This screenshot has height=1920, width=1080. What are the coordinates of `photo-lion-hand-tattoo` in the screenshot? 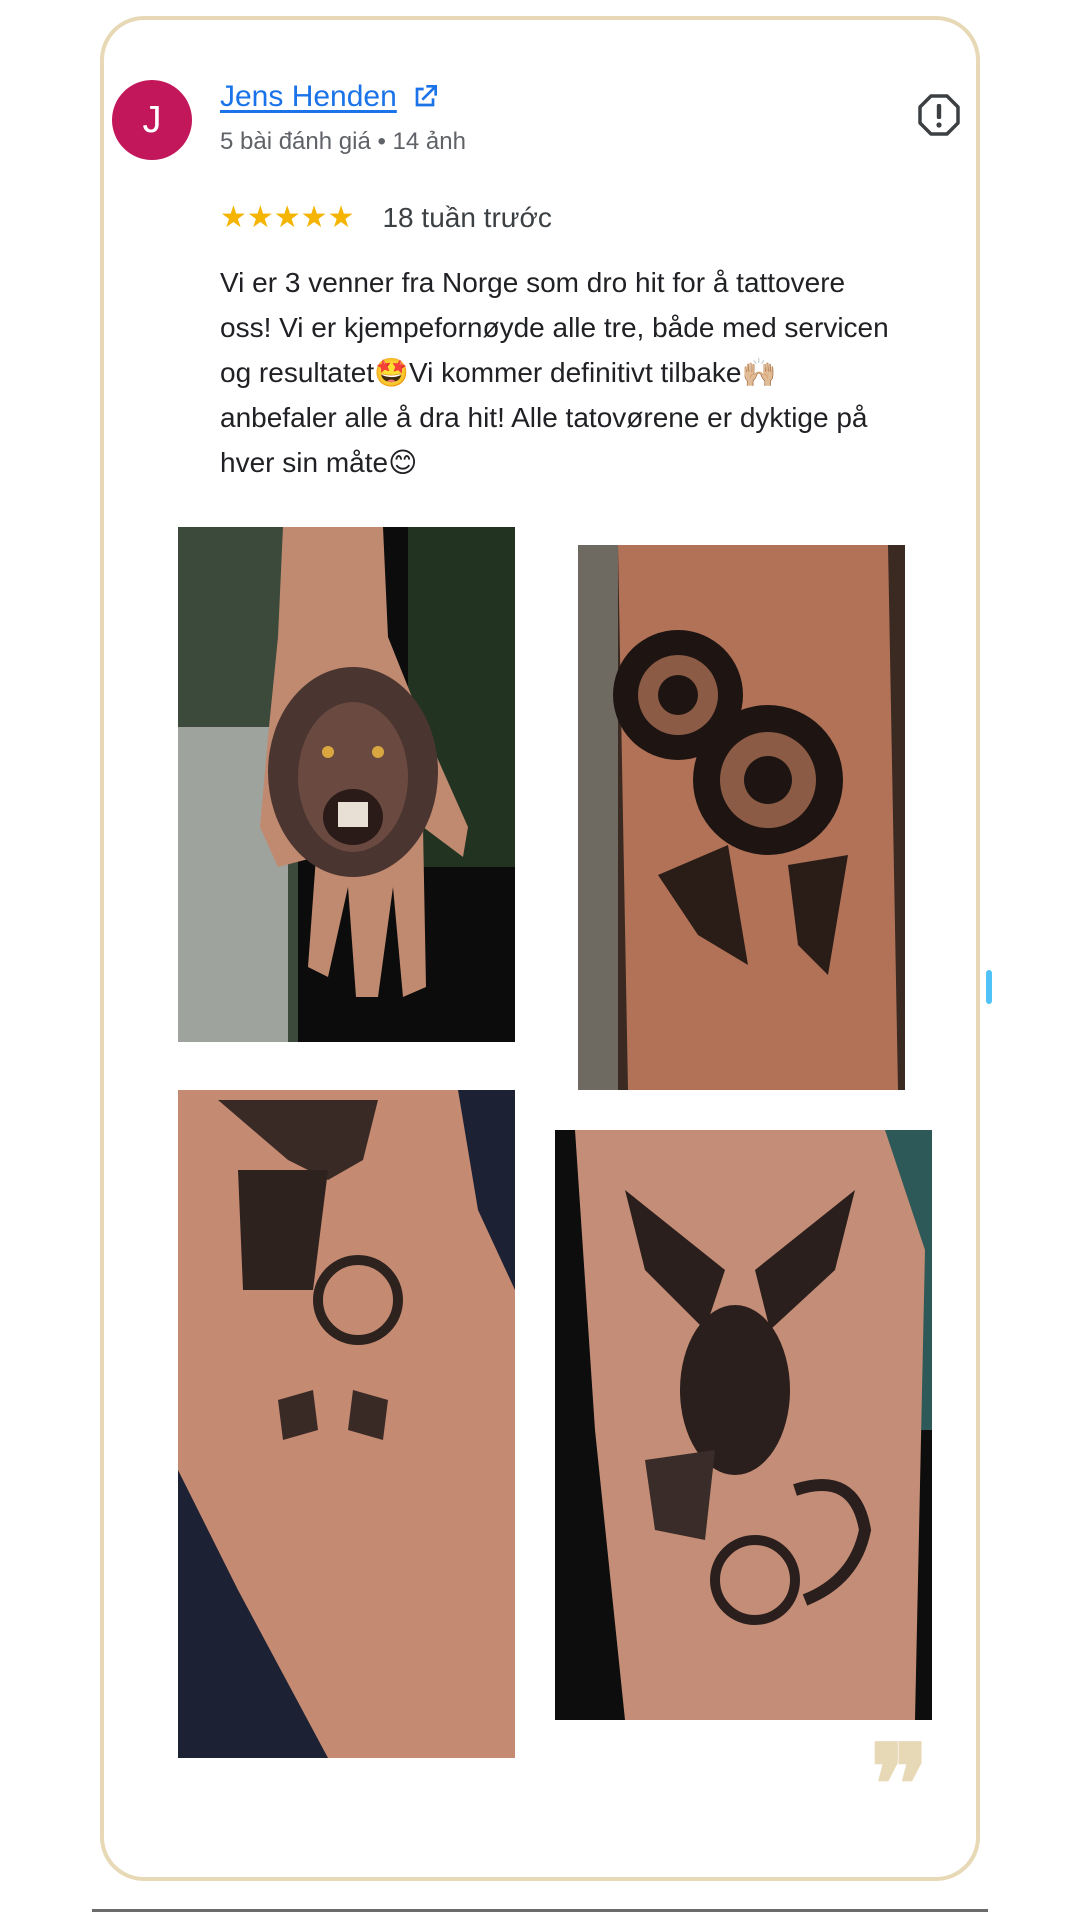 It's located at (346, 784).